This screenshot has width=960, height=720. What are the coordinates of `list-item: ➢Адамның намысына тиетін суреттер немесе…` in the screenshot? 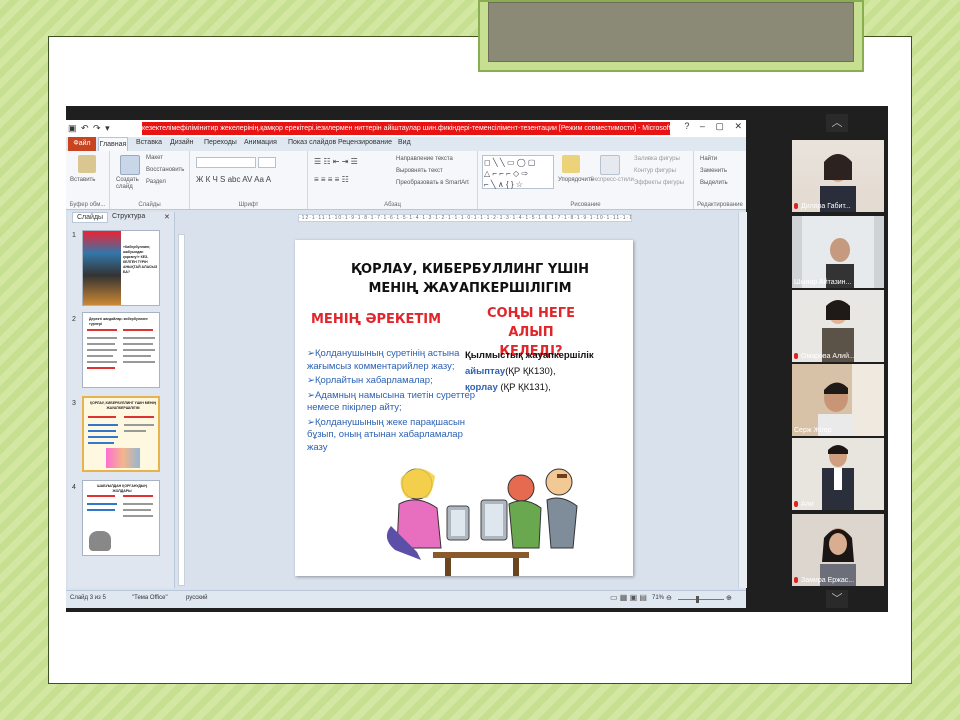 It's located at (391, 401).